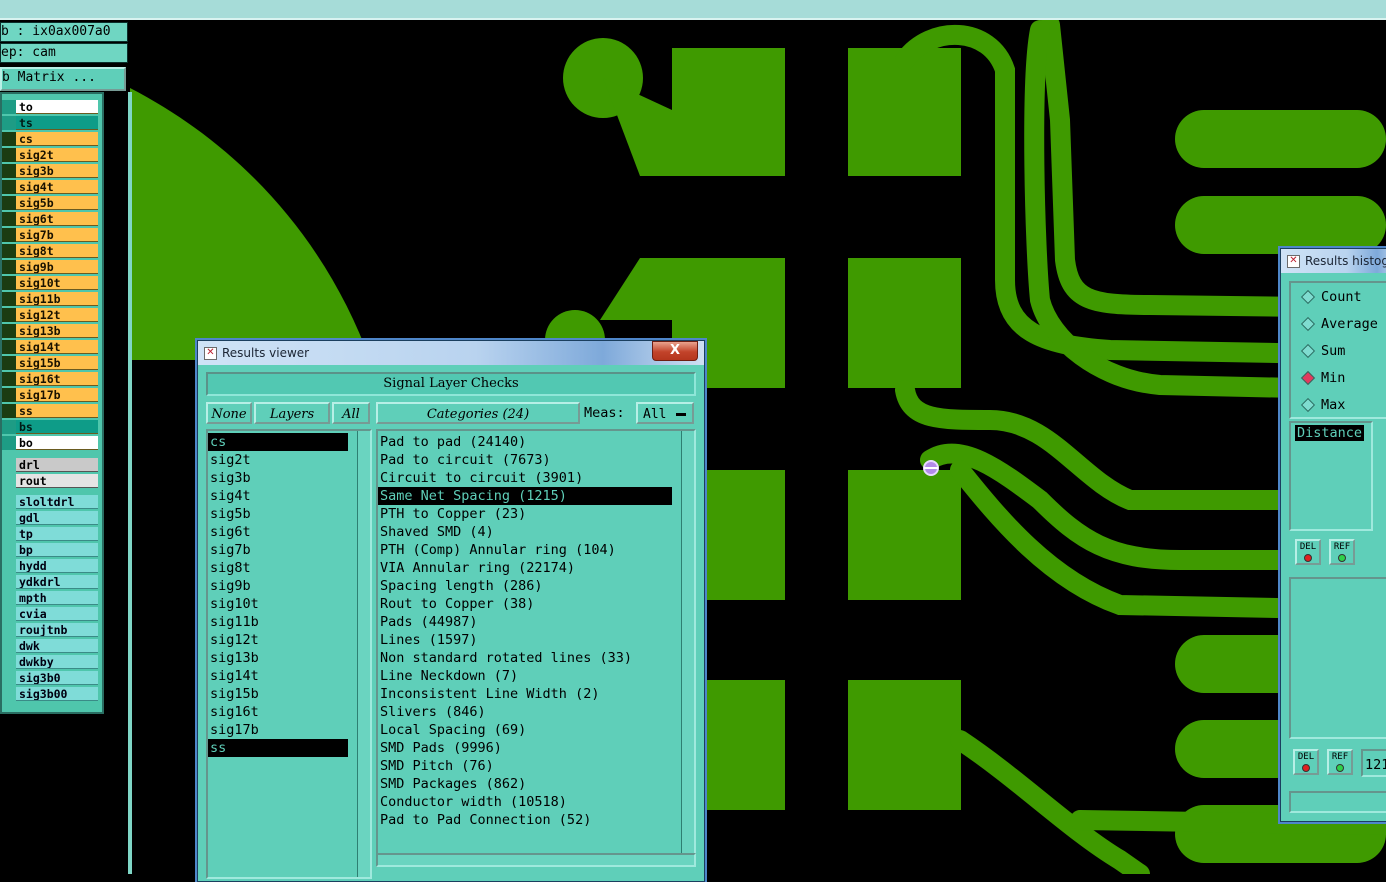  Describe the element at coordinates (57, 363) in the screenshot. I see `layer-row: sig15b` at that location.